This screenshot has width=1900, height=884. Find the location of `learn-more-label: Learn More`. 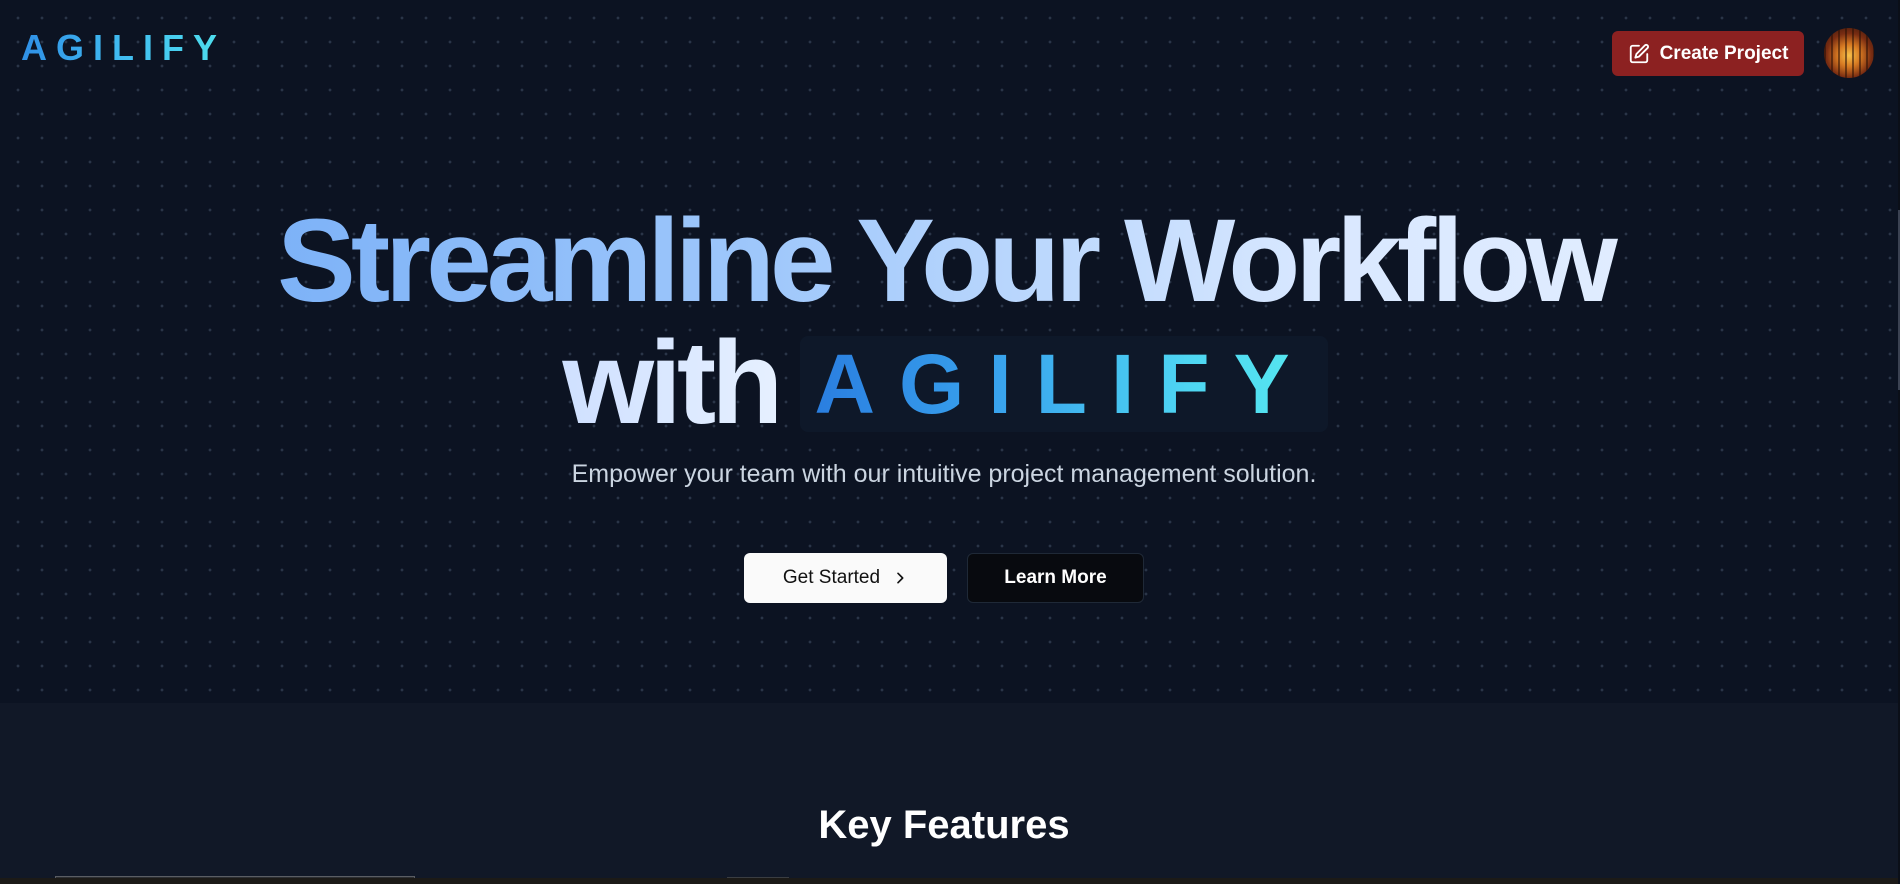

learn-more-label: Learn More is located at coordinates (1055, 577).